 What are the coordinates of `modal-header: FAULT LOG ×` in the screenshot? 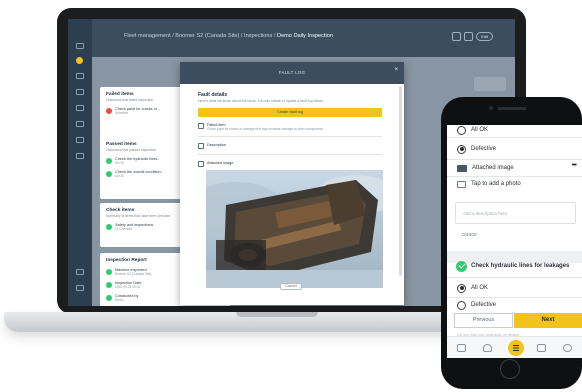 It's located at (292, 73).